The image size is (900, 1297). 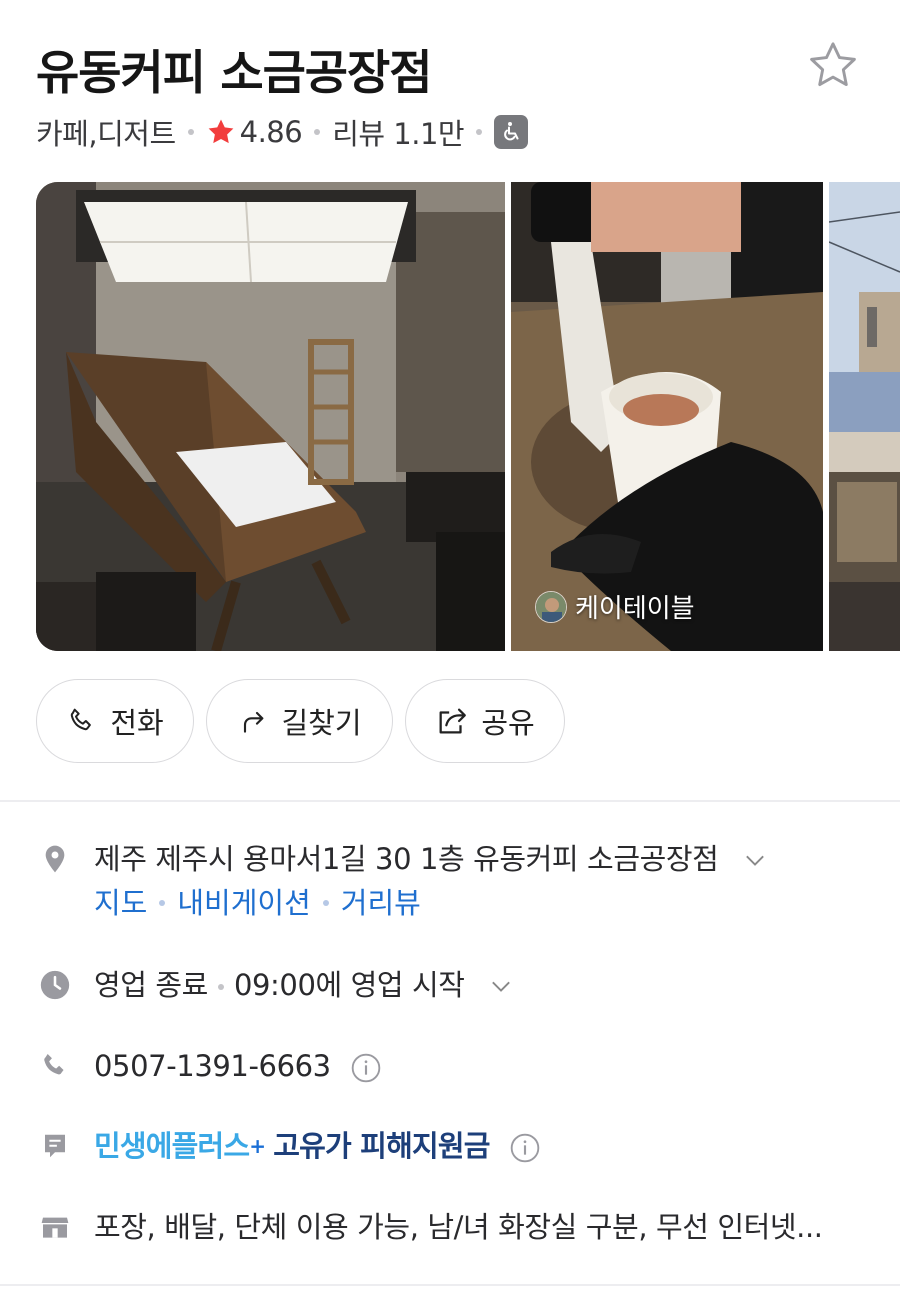 I want to click on exterior-photo, so click(x=864, y=416).